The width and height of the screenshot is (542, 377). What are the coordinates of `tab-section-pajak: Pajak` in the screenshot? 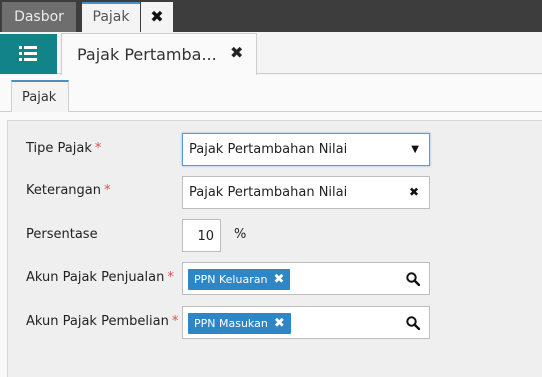 It's located at (40, 96).